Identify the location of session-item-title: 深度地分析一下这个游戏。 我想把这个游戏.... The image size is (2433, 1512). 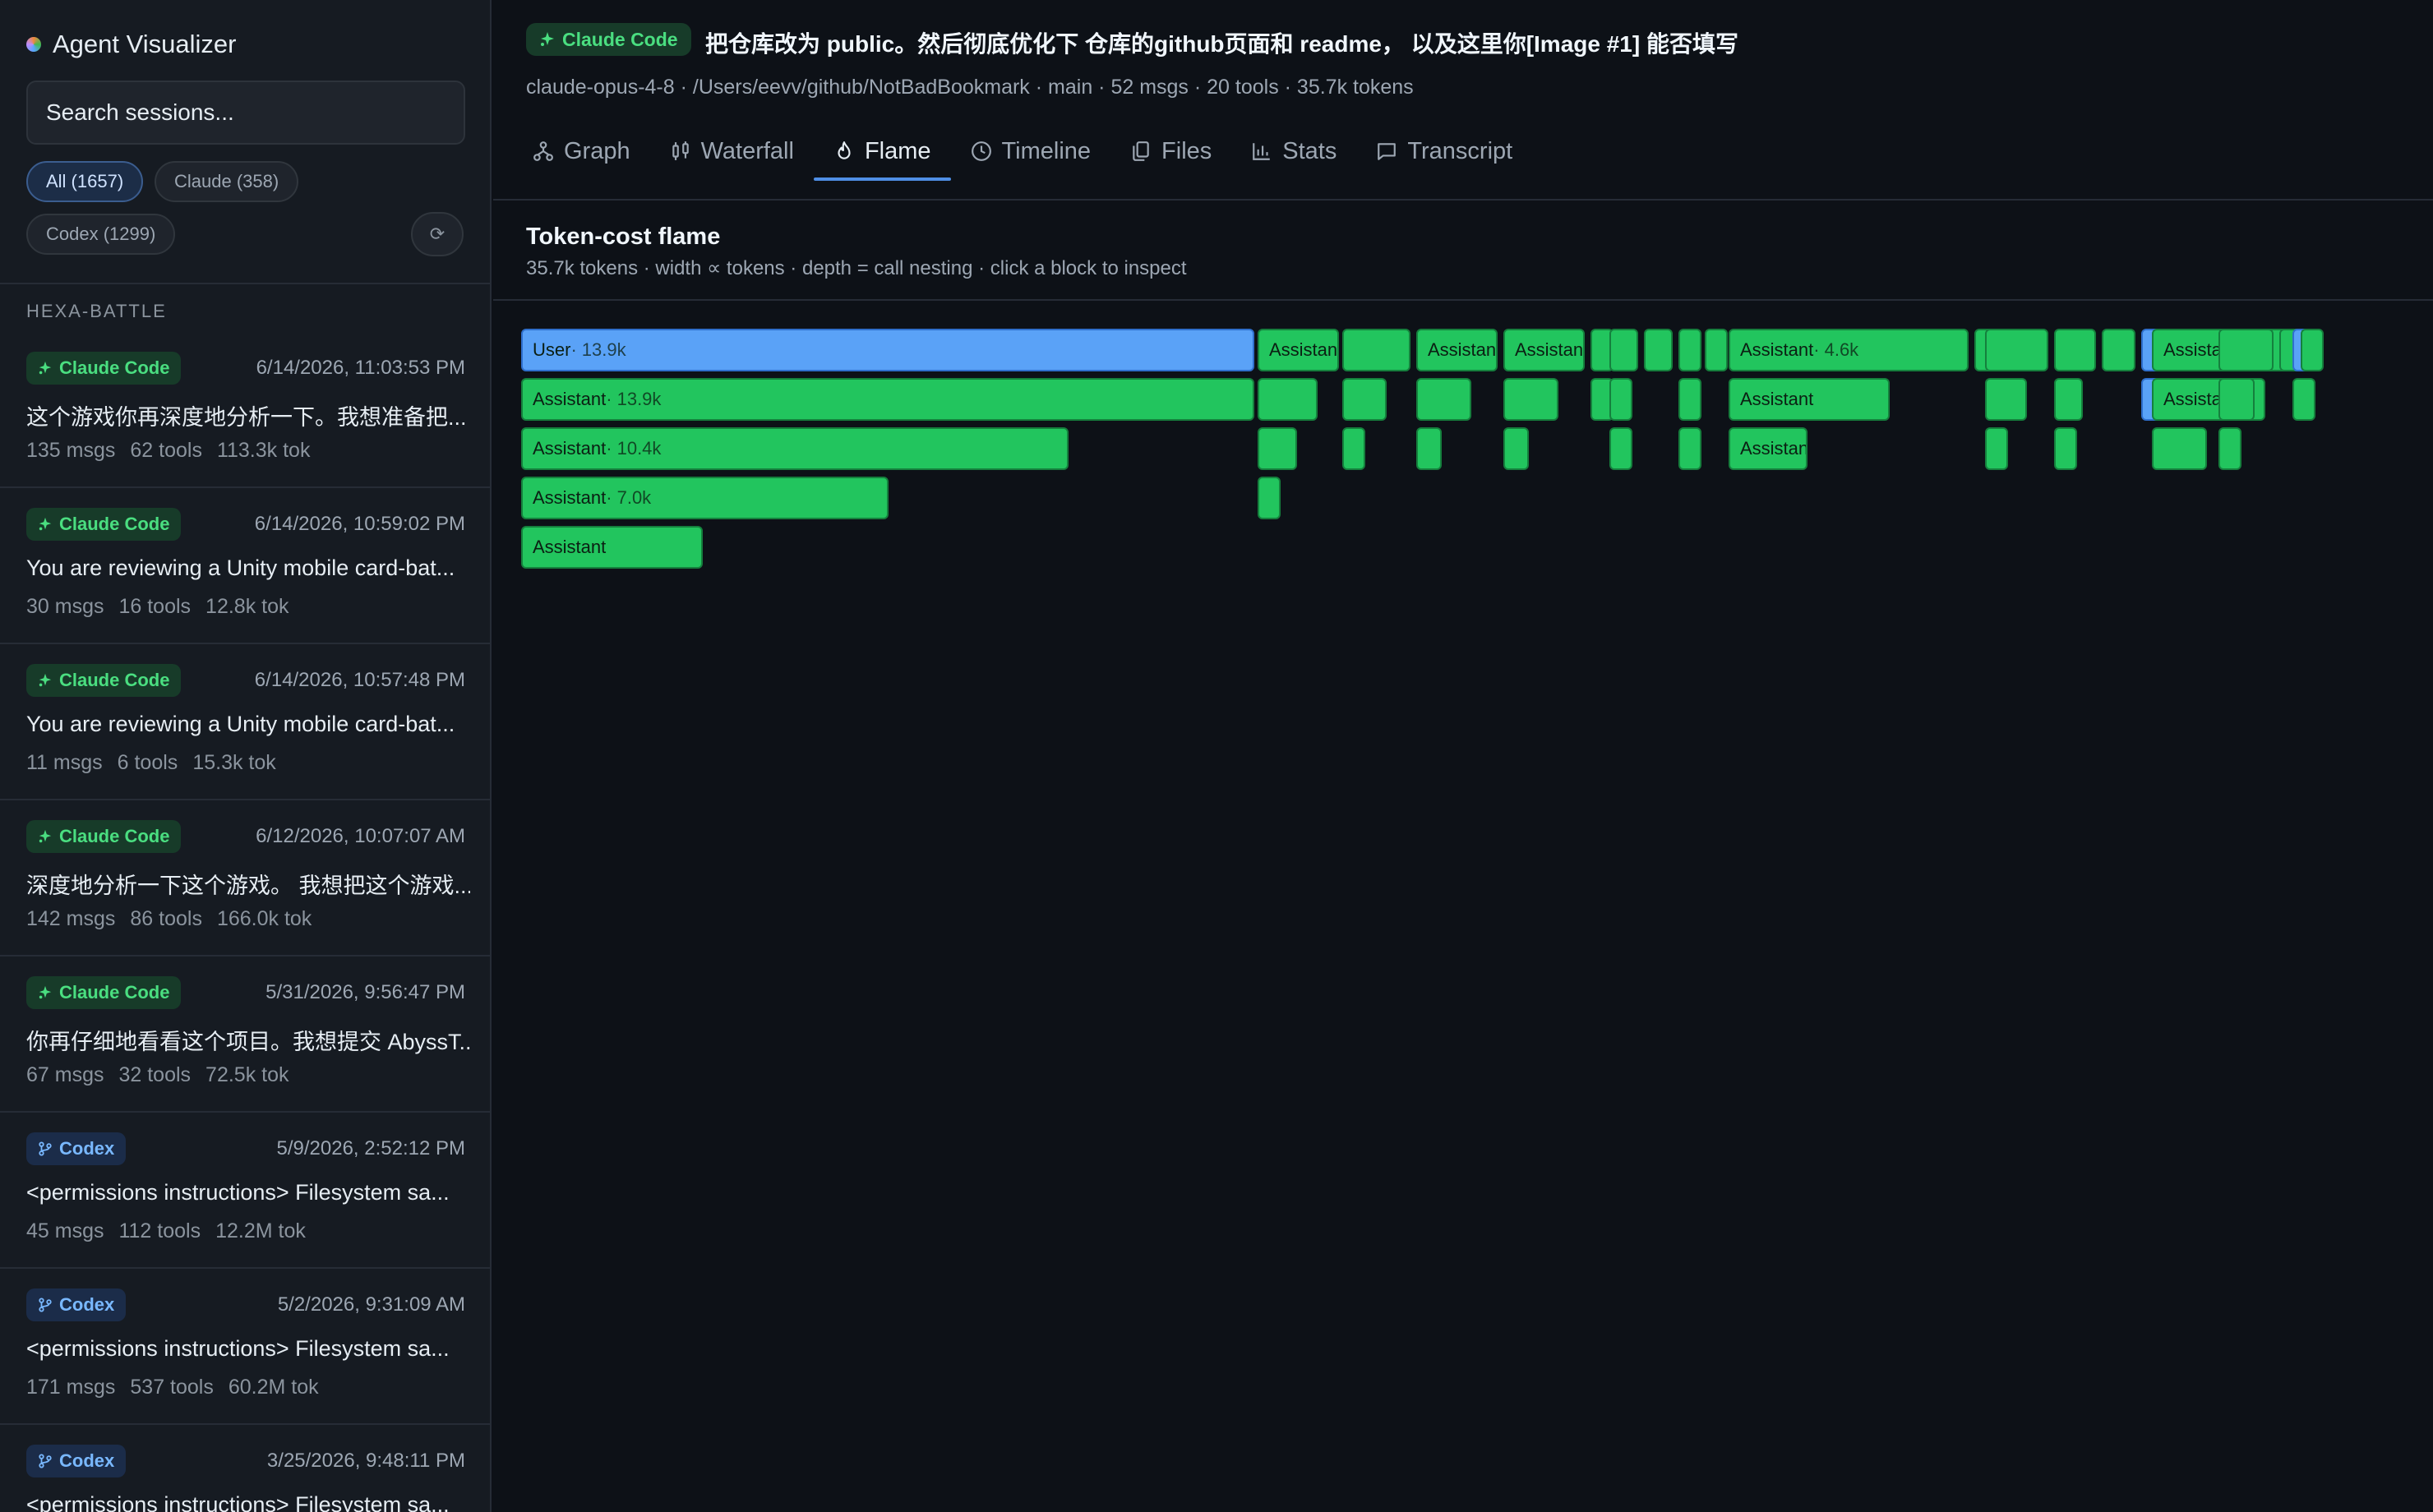
(248, 886).